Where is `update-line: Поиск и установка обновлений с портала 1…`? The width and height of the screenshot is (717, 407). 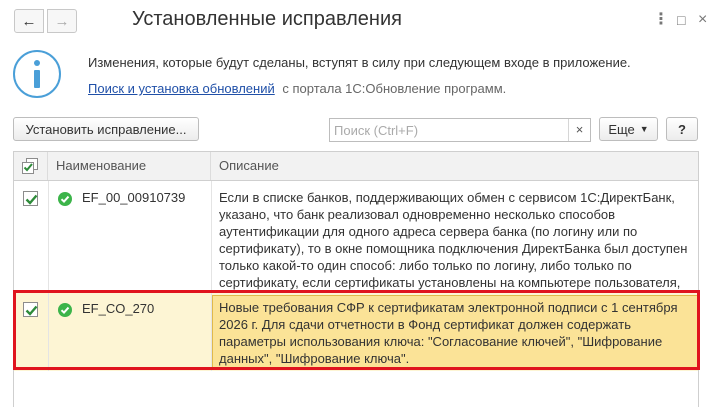 update-line: Поиск и установка обновлений с портала 1… is located at coordinates (297, 88).